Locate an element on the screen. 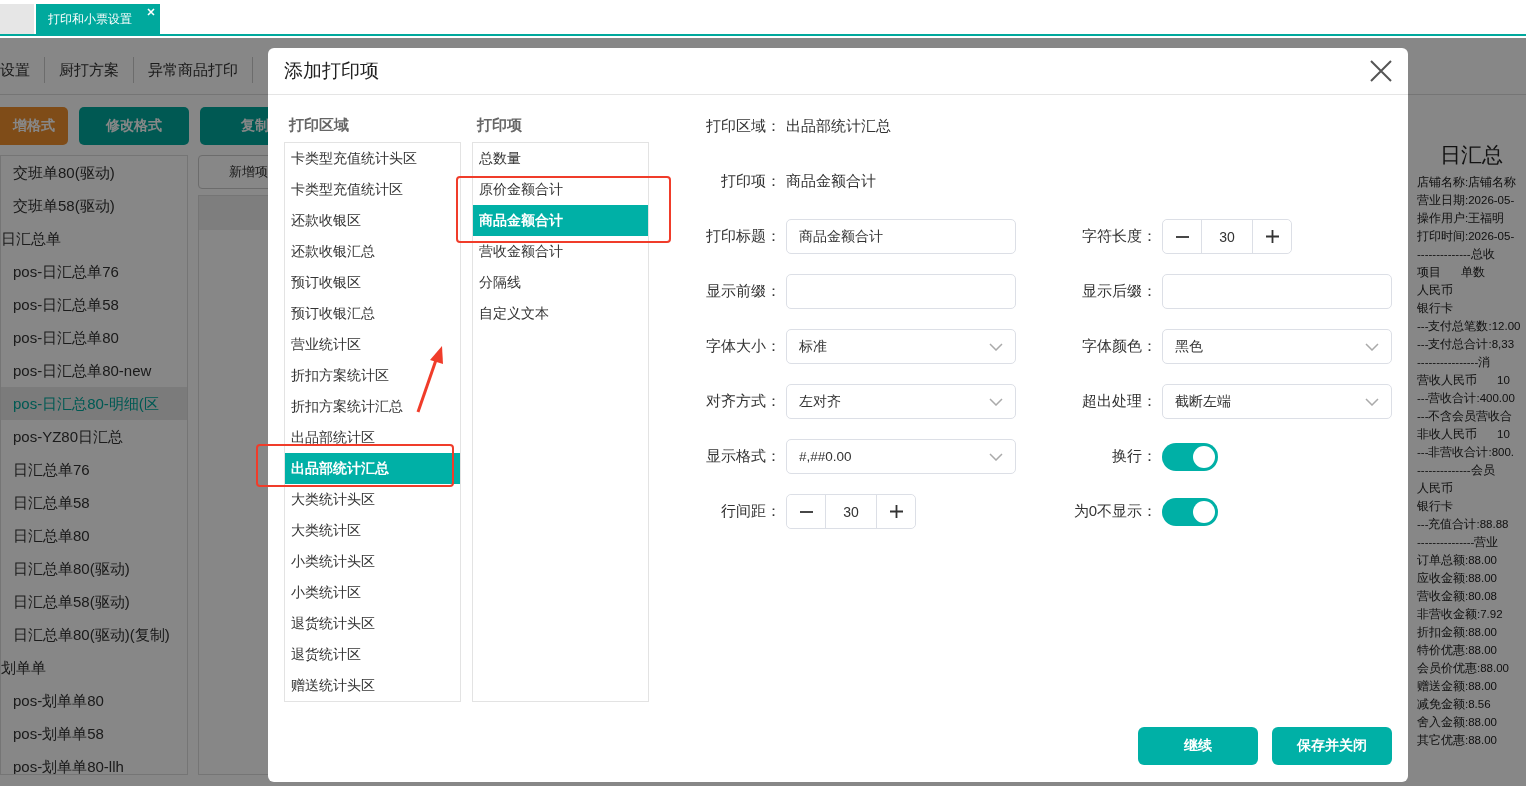 The height and width of the screenshot is (786, 1526). receipt-line: 非营收金额:7.92 is located at coordinates (1460, 614).